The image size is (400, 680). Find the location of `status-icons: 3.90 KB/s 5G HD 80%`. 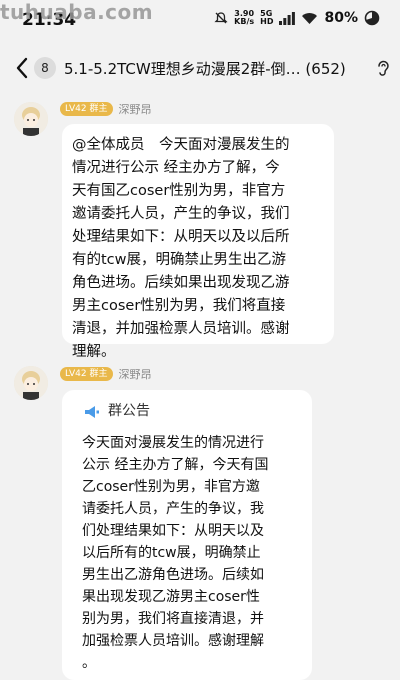

status-icons: 3.90 KB/s 5G HD 80% is located at coordinates (297, 18).